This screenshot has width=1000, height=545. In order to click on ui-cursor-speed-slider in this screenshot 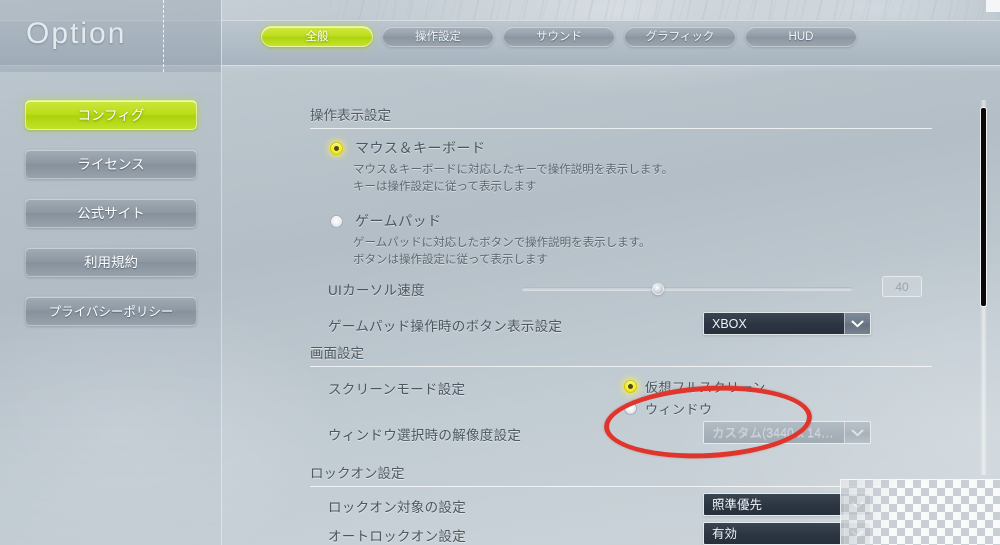, I will do `click(687, 289)`.